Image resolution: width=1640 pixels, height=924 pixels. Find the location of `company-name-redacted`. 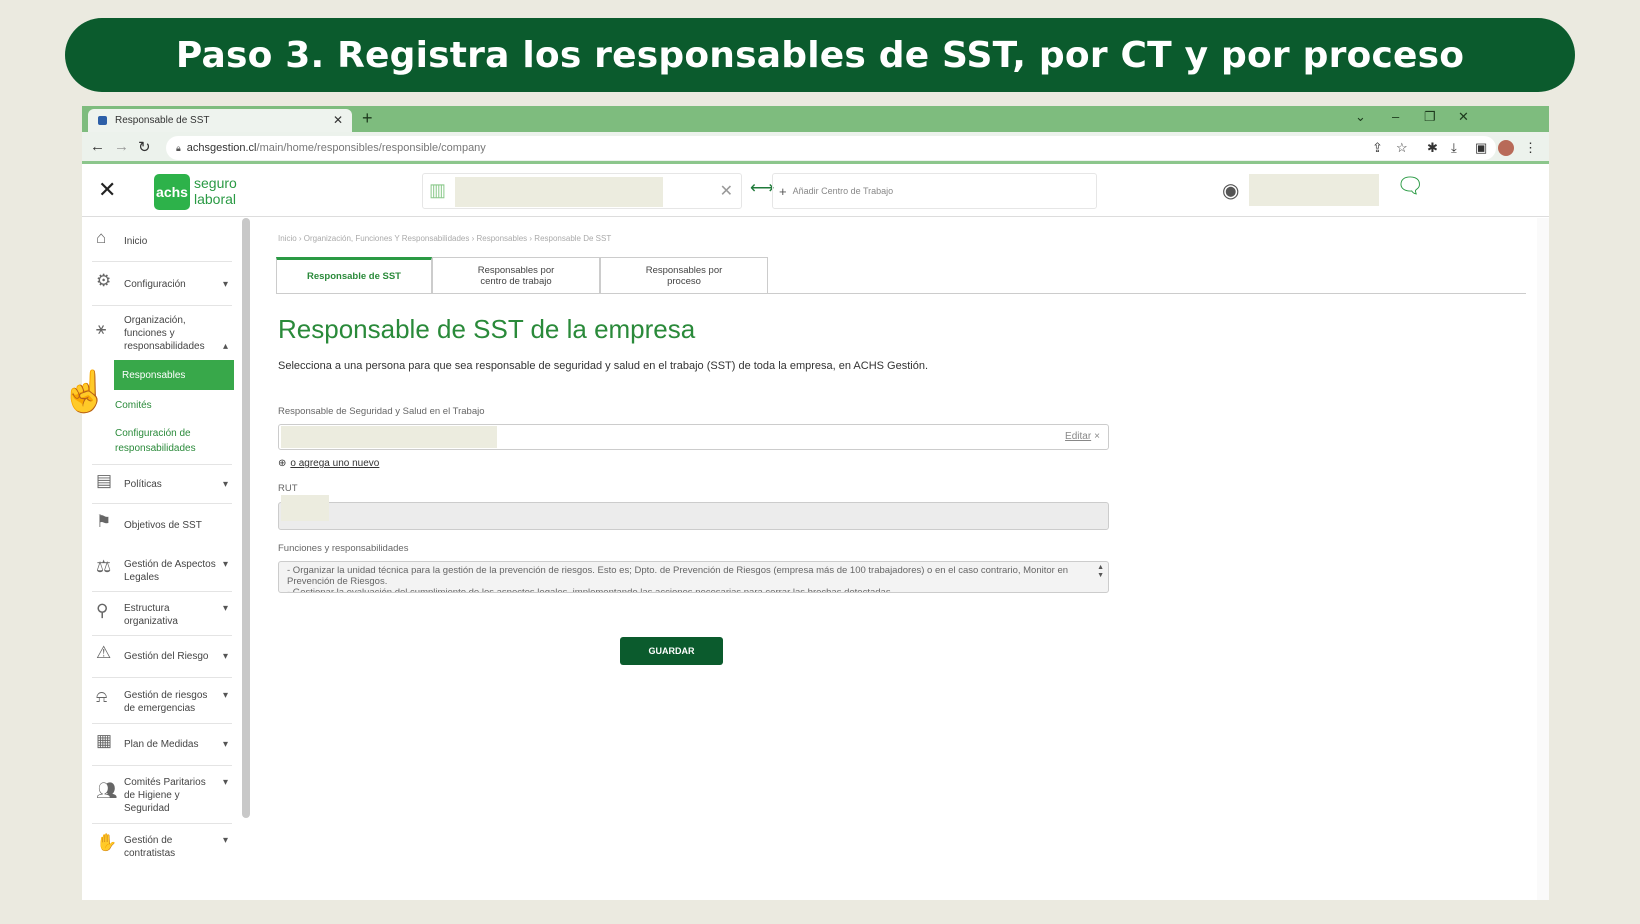

company-name-redacted is located at coordinates (559, 192).